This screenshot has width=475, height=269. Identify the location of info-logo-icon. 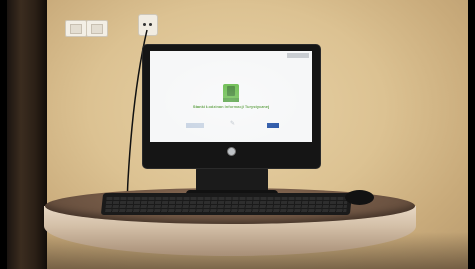
(231, 93).